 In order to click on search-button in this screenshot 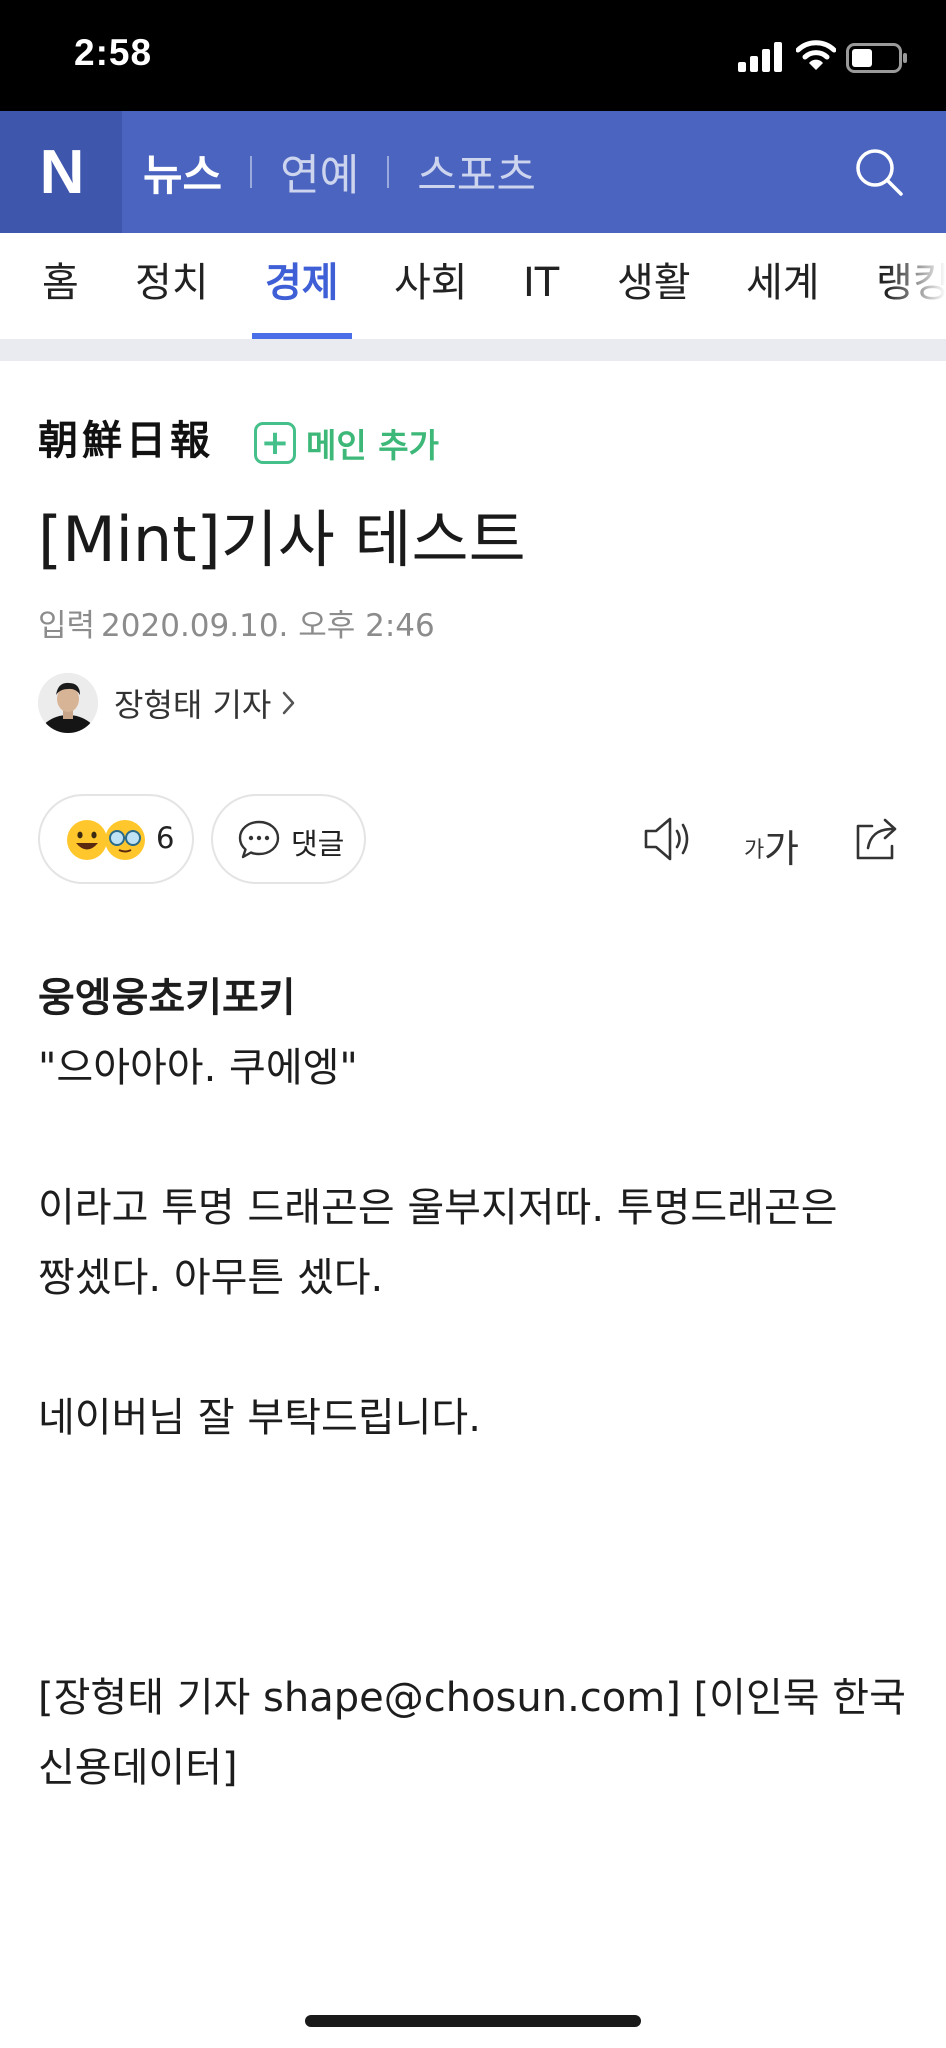, I will do `click(879, 172)`.